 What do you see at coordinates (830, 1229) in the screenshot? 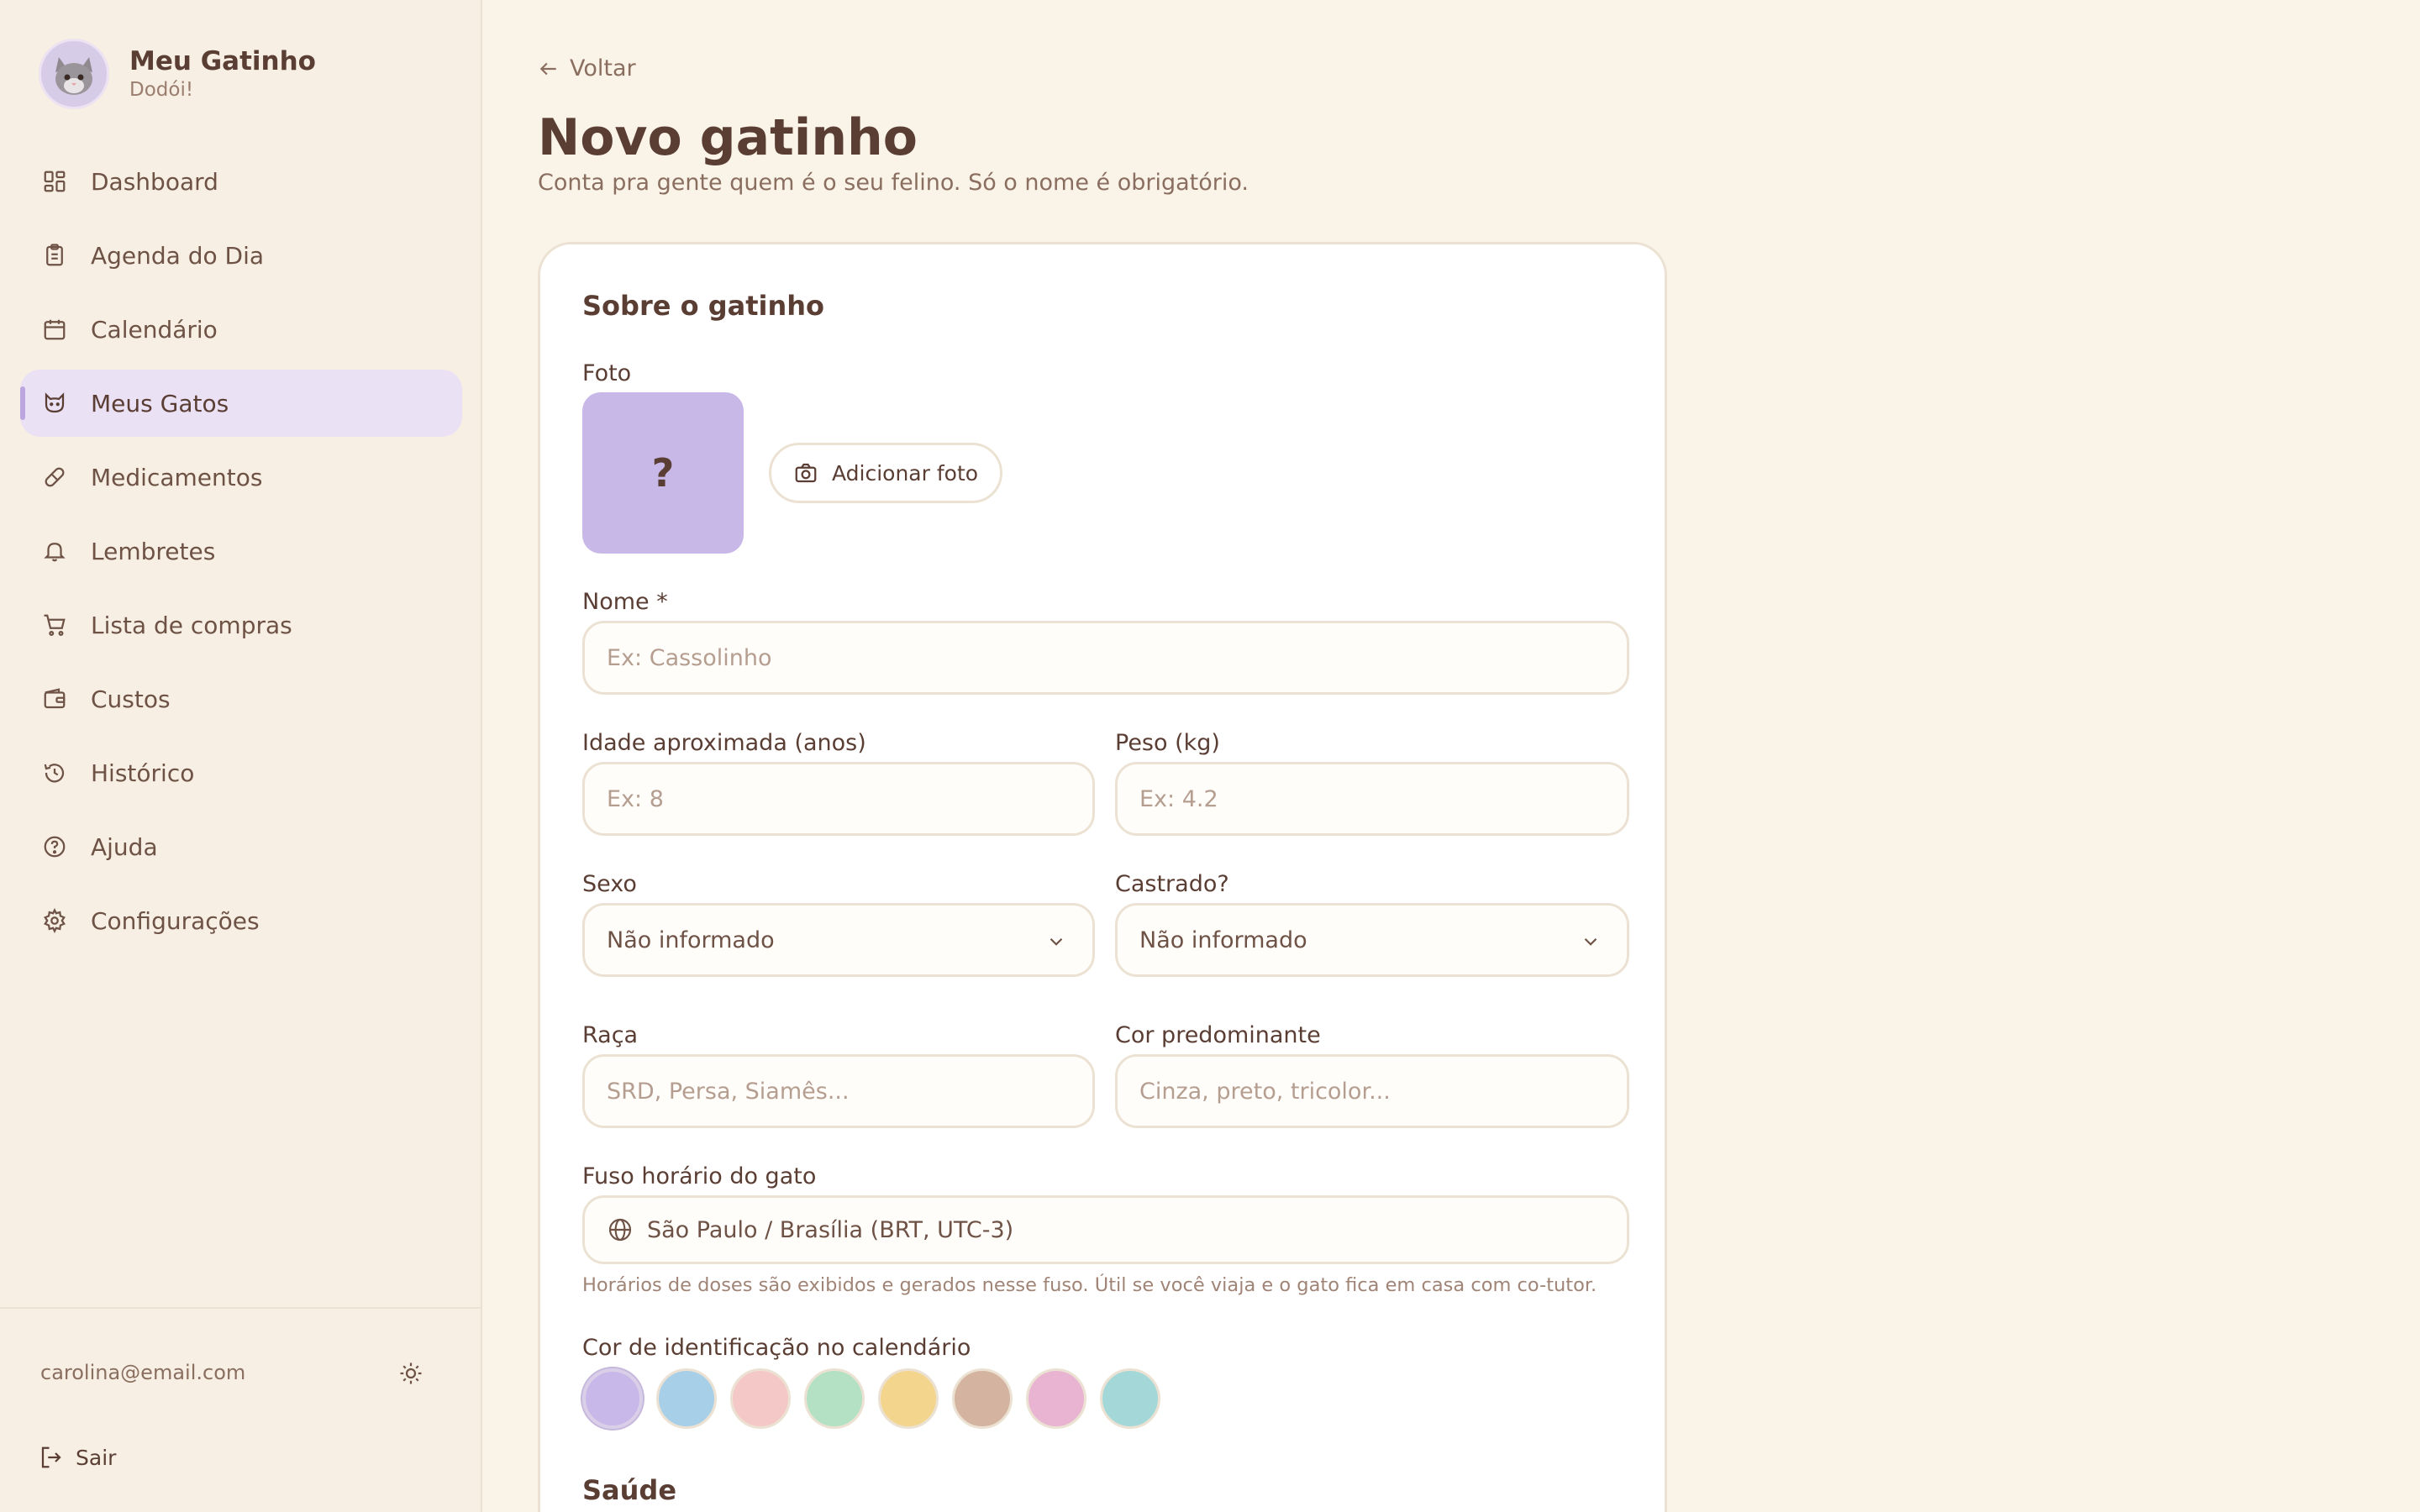
I see `timezone-value: São Paulo / Brasília (BRT, UTC-3)` at bounding box center [830, 1229].